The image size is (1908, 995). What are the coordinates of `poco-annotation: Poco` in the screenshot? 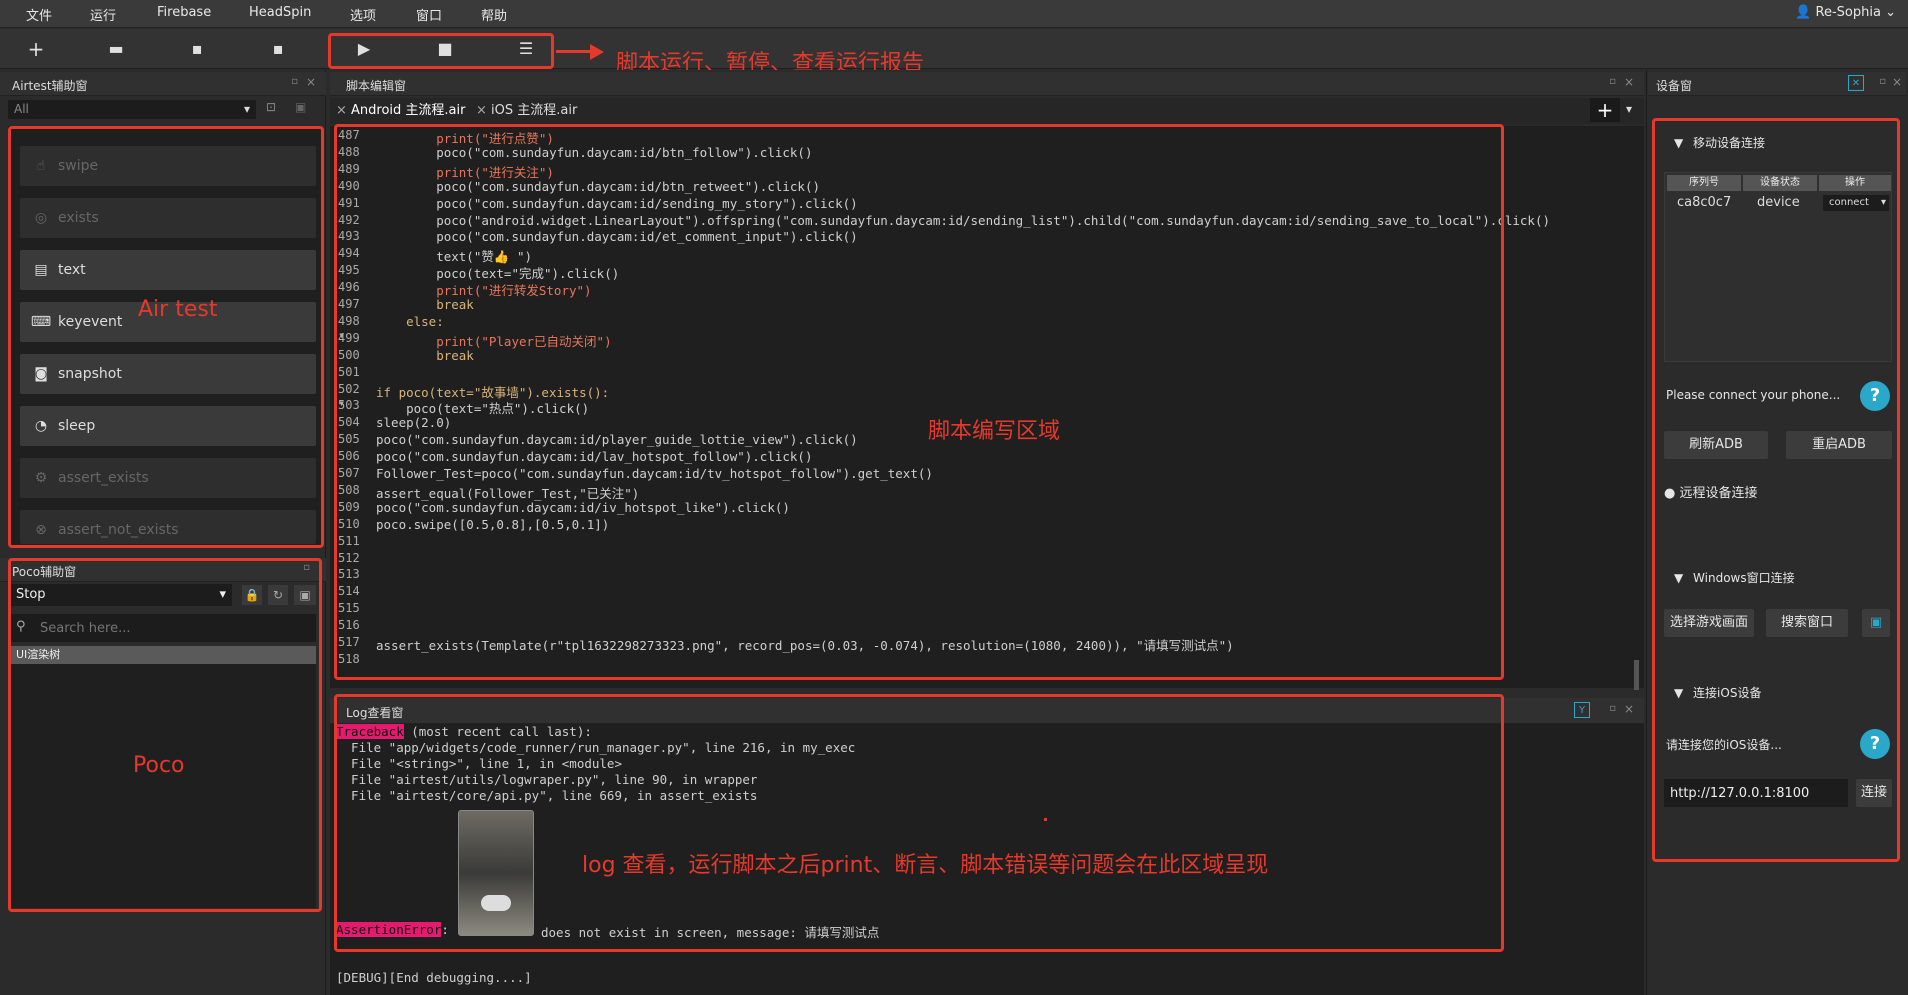 It's located at (159, 765).